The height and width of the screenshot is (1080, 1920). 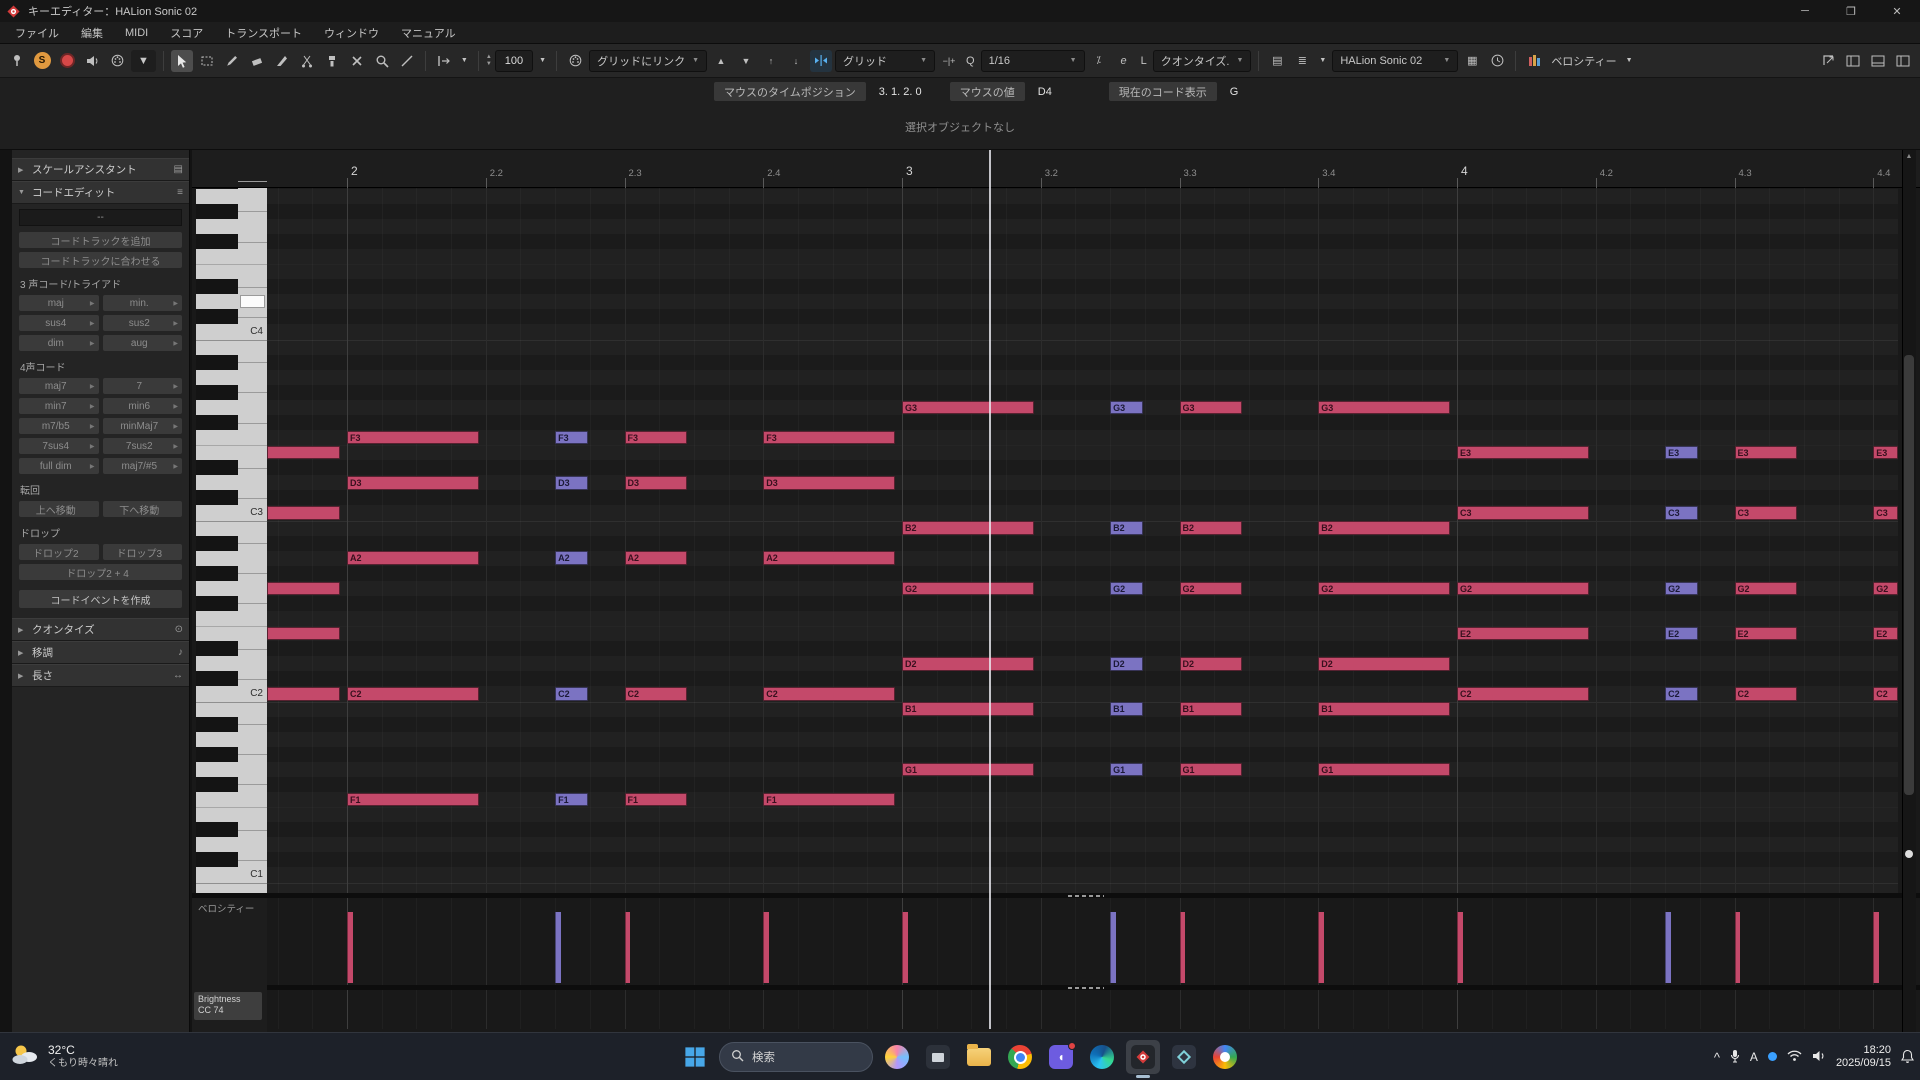 What do you see at coordinates (59, 426) in the screenshot?
I see `chord-type-button: m7/b5 ▶` at bounding box center [59, 426].